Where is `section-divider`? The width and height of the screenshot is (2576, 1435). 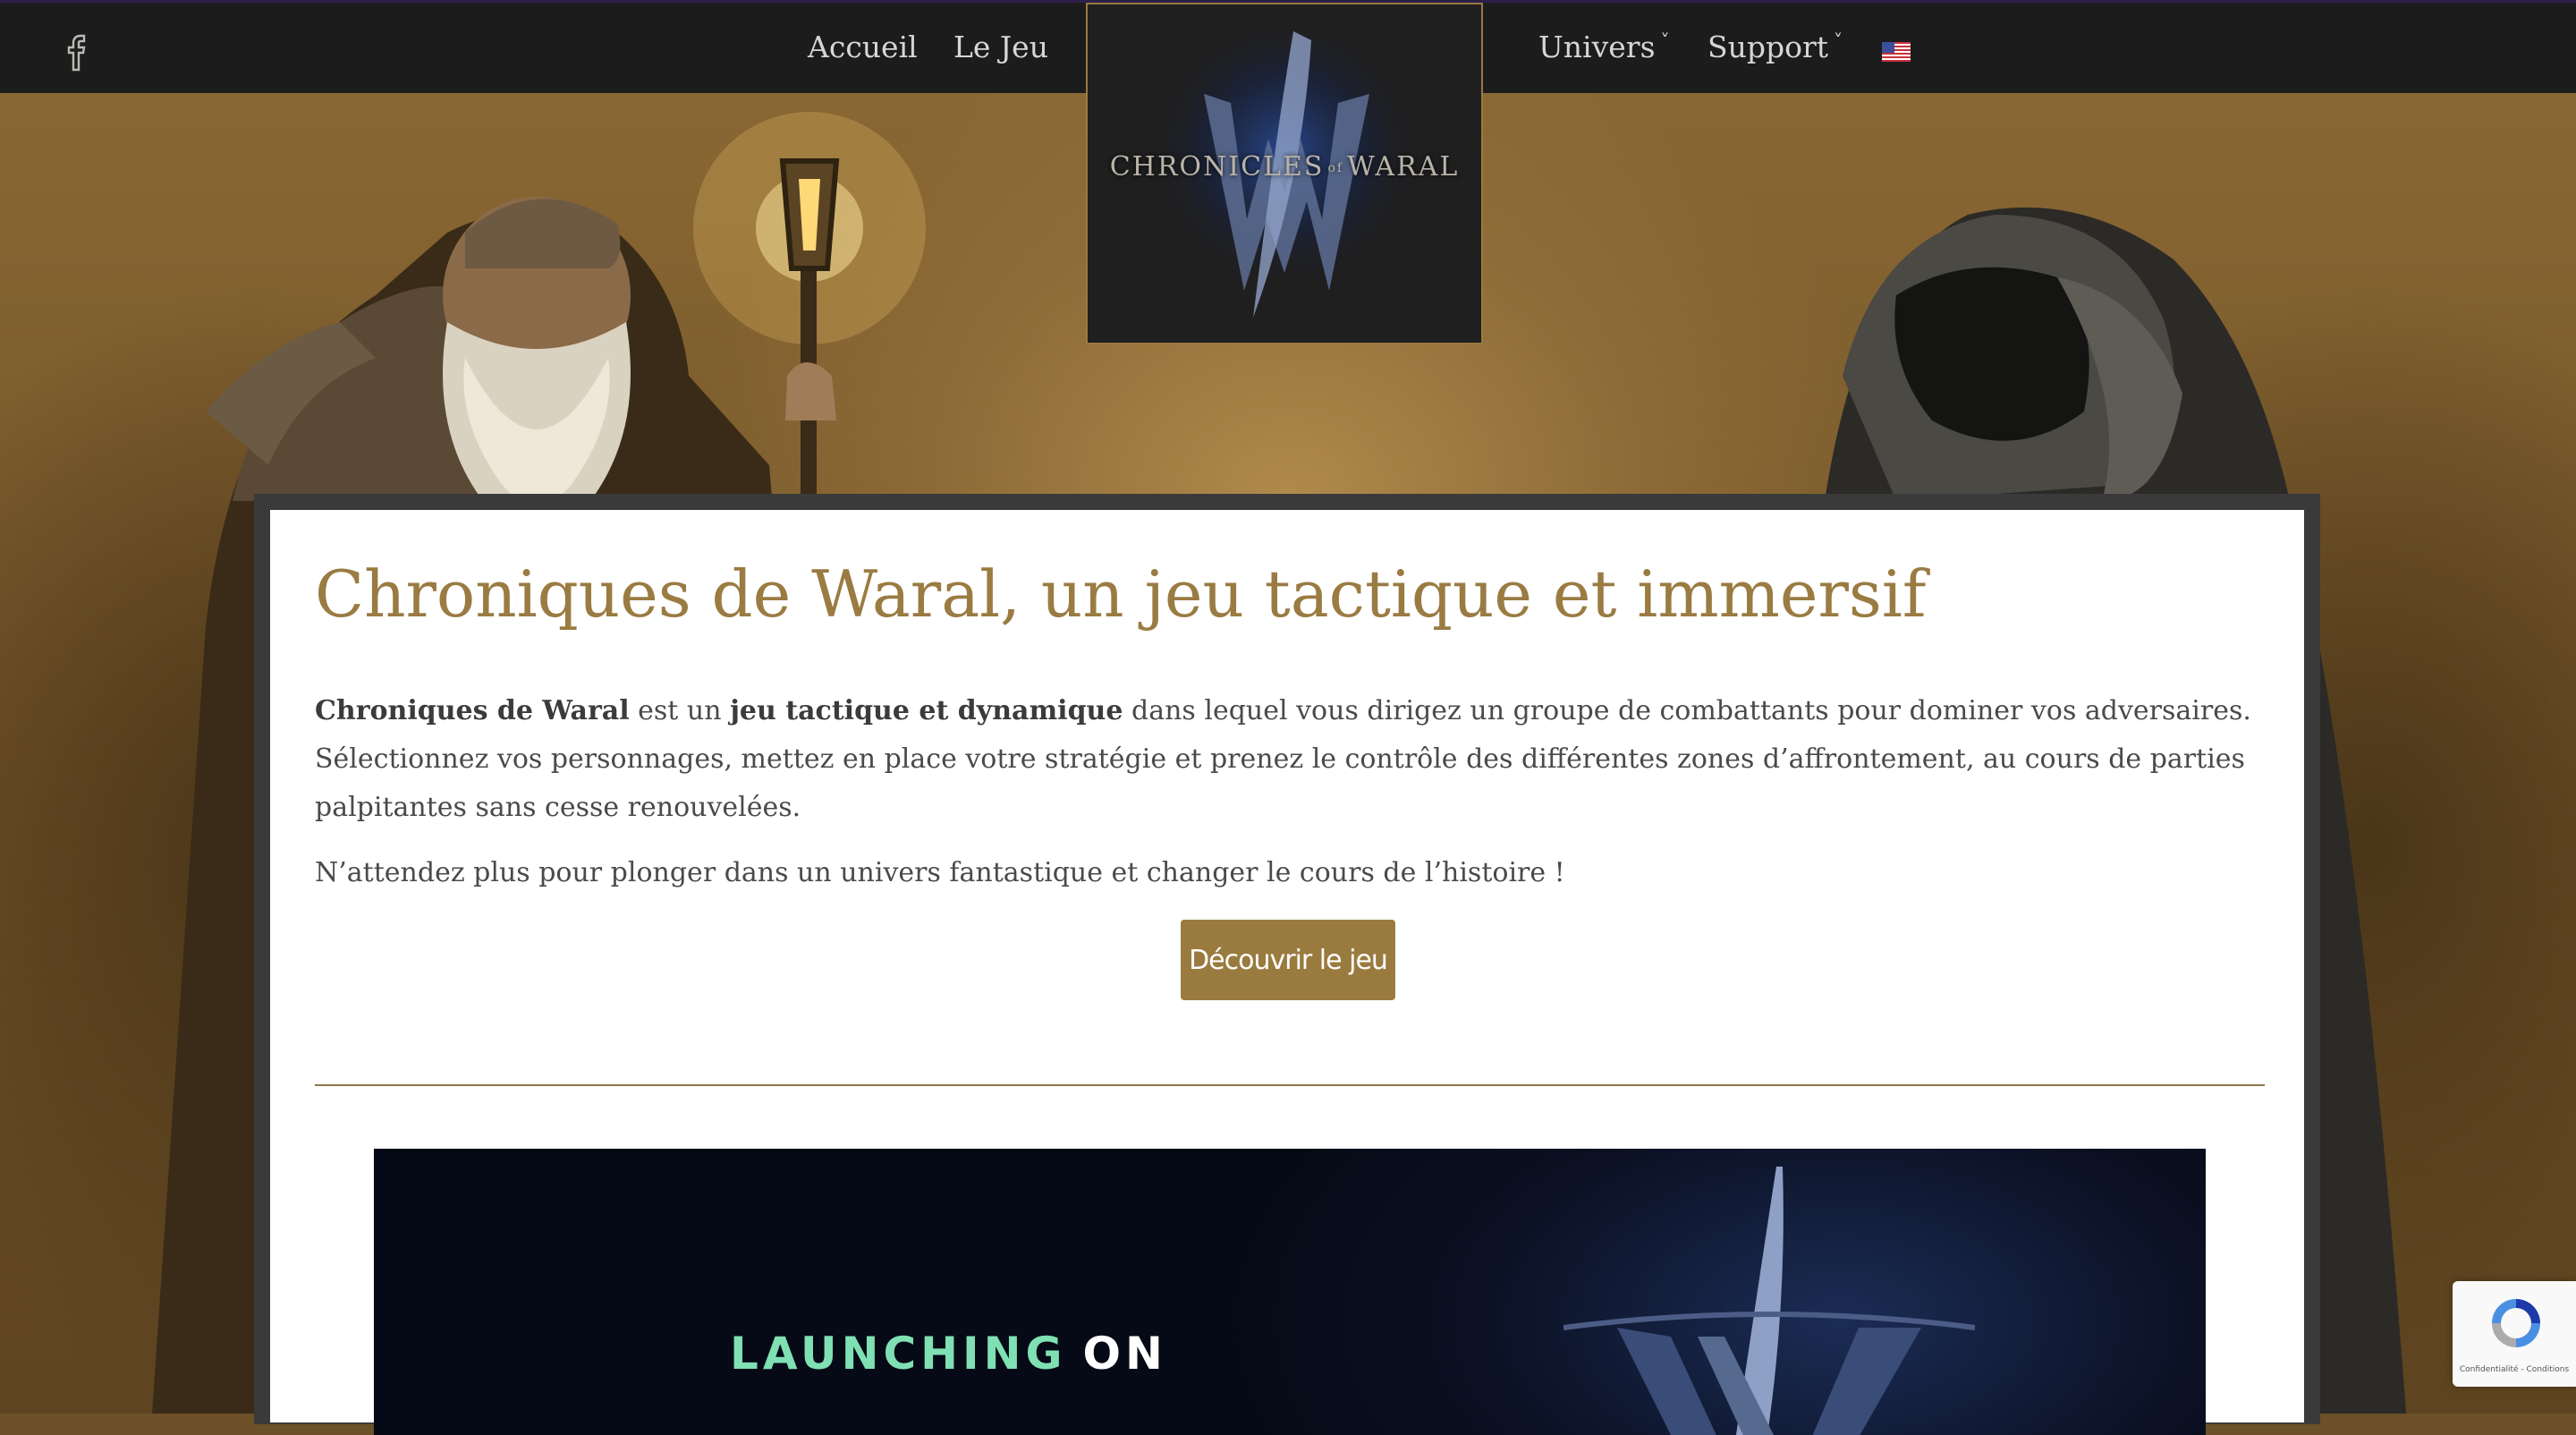
section-divider is located at coordinates (1290, 1085).